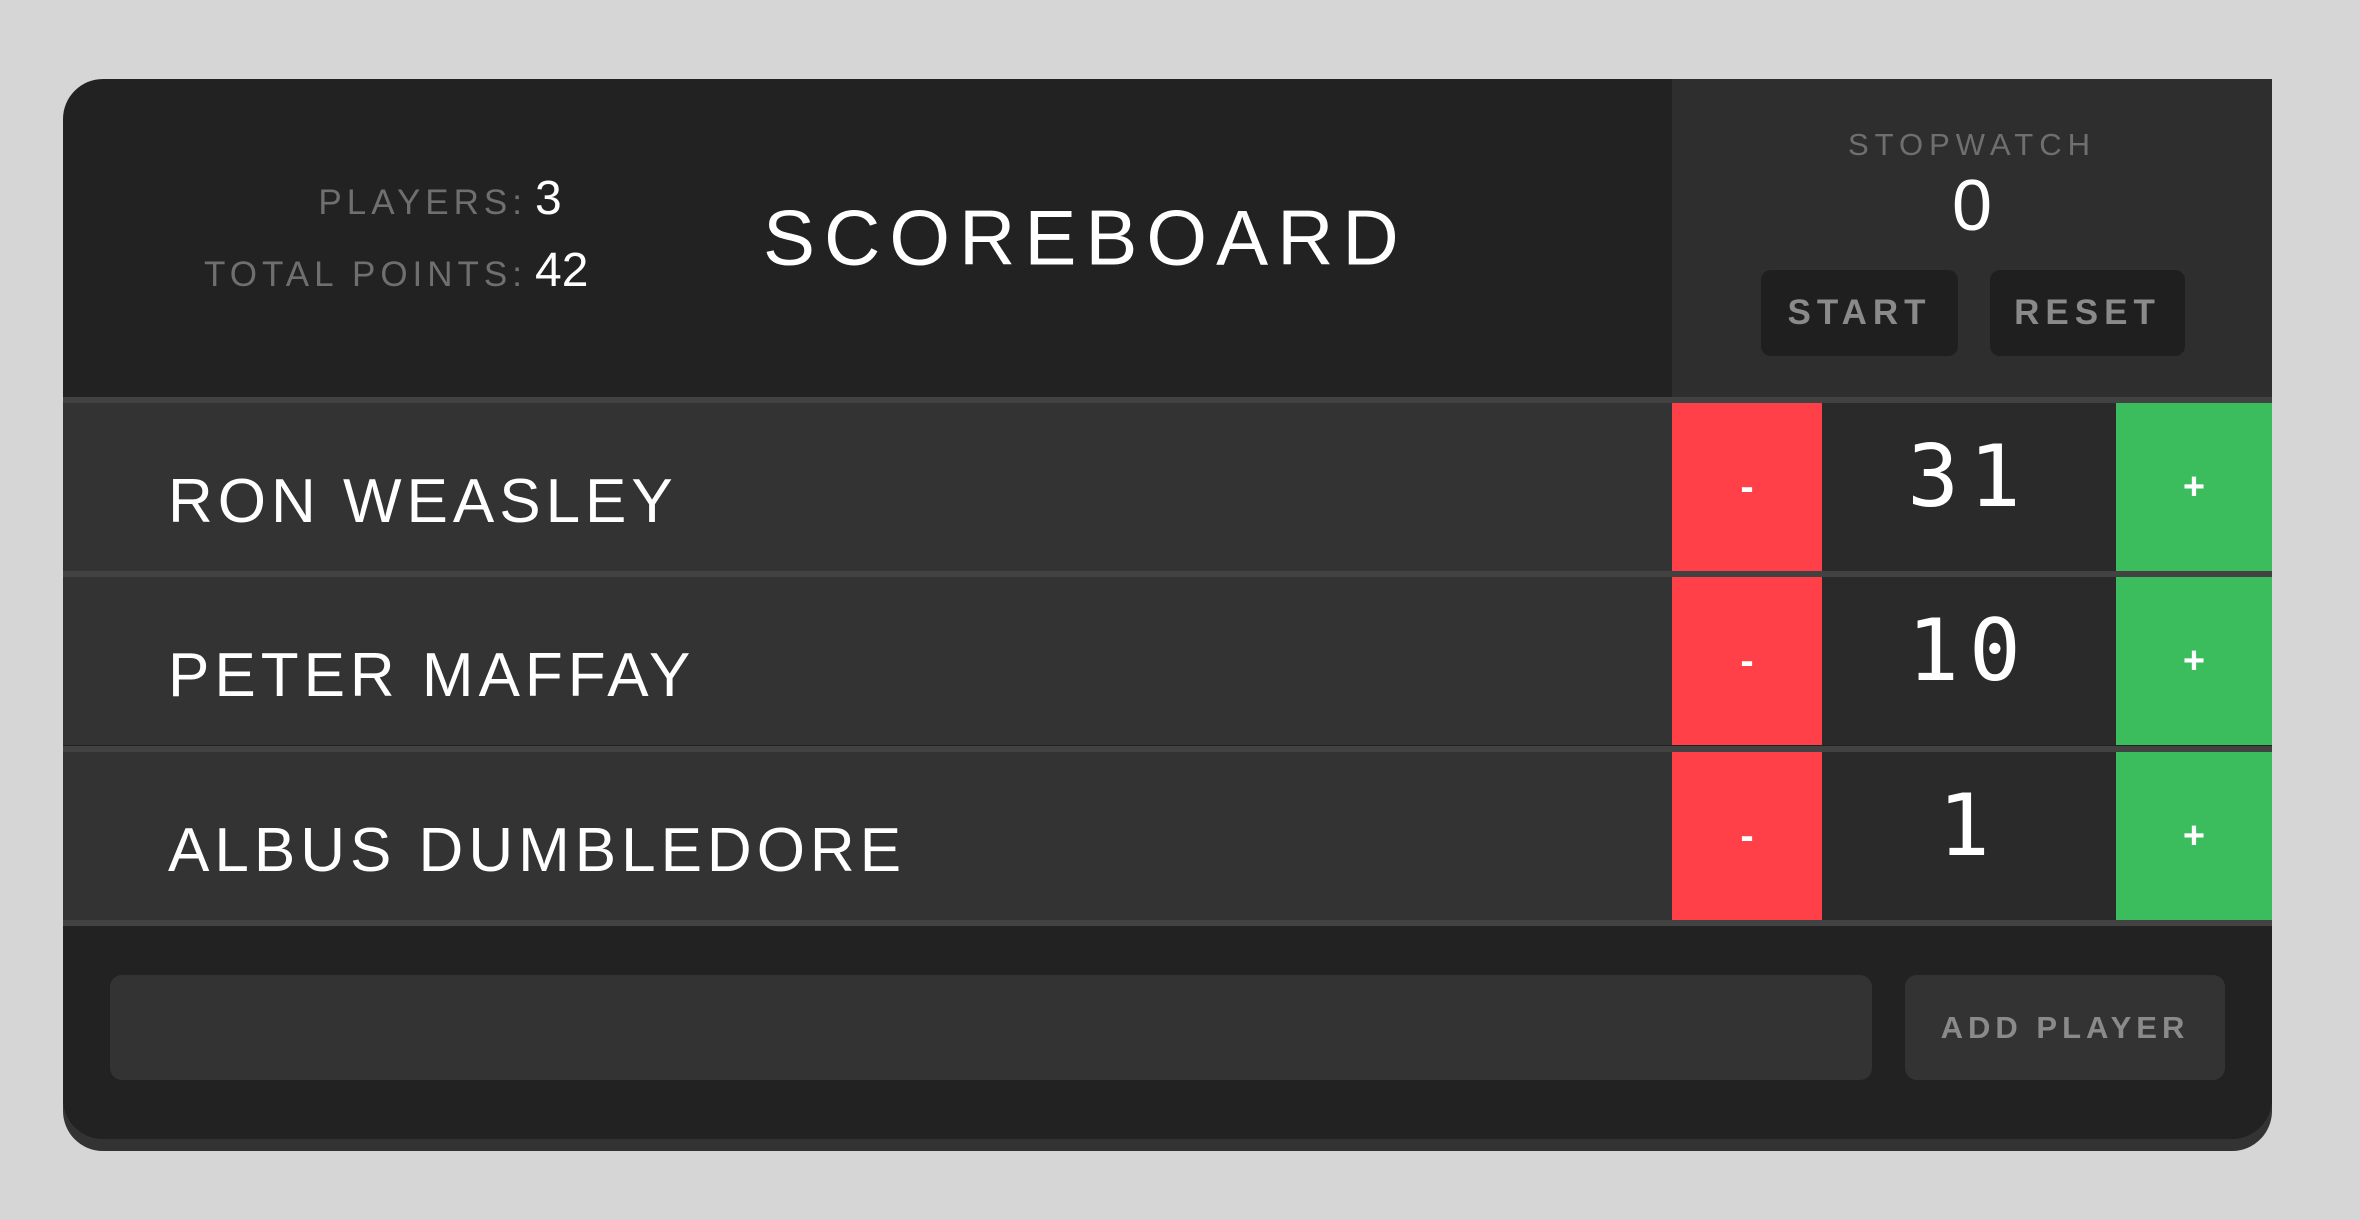 The height and width of the screenshot is (1220, 2360). I want to click on stats-panel: PLAYERS: 3 TOTAL POINTS: 42, so click(334, 243).